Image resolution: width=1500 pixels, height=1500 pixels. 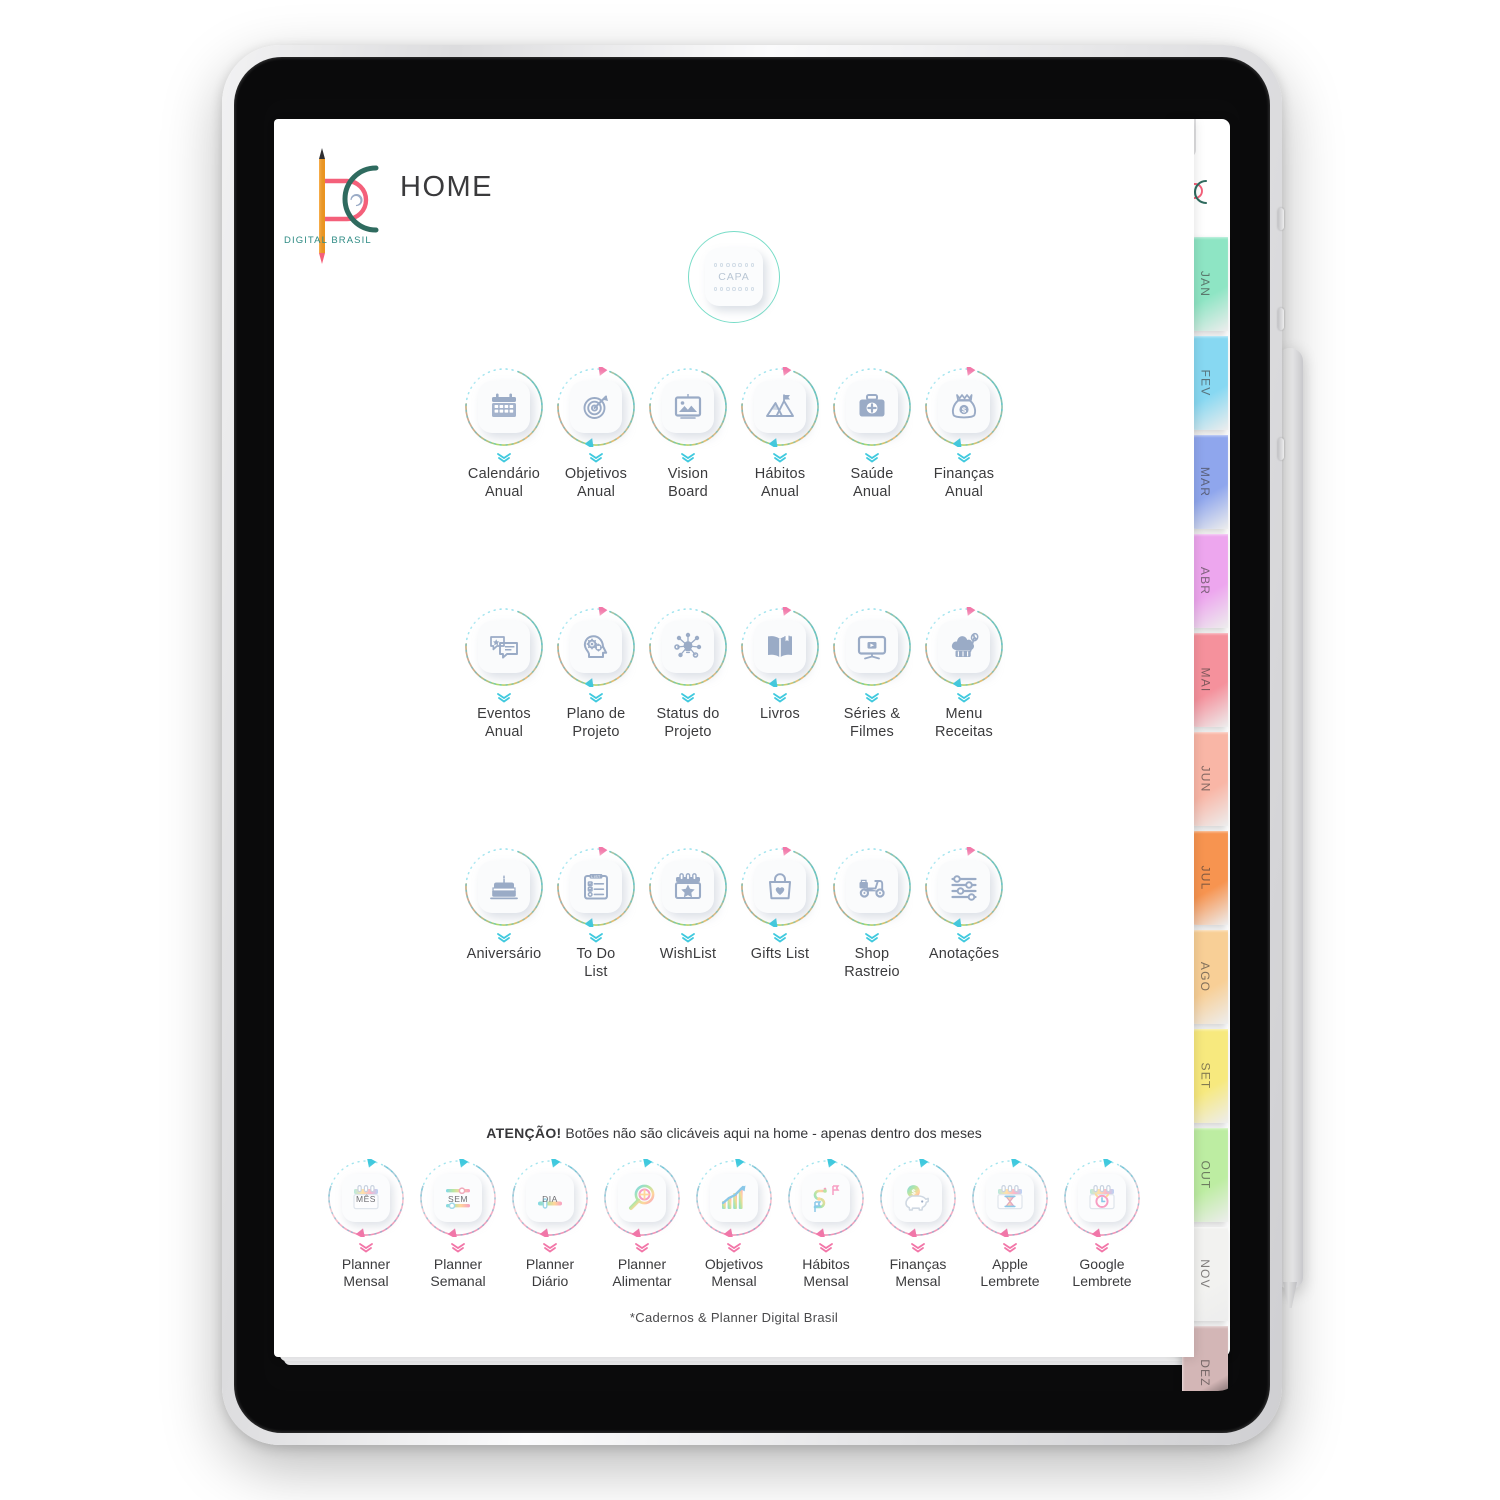 I want to click on planner-button-checklist: LIST To Do List, so click(x=596, y=914).